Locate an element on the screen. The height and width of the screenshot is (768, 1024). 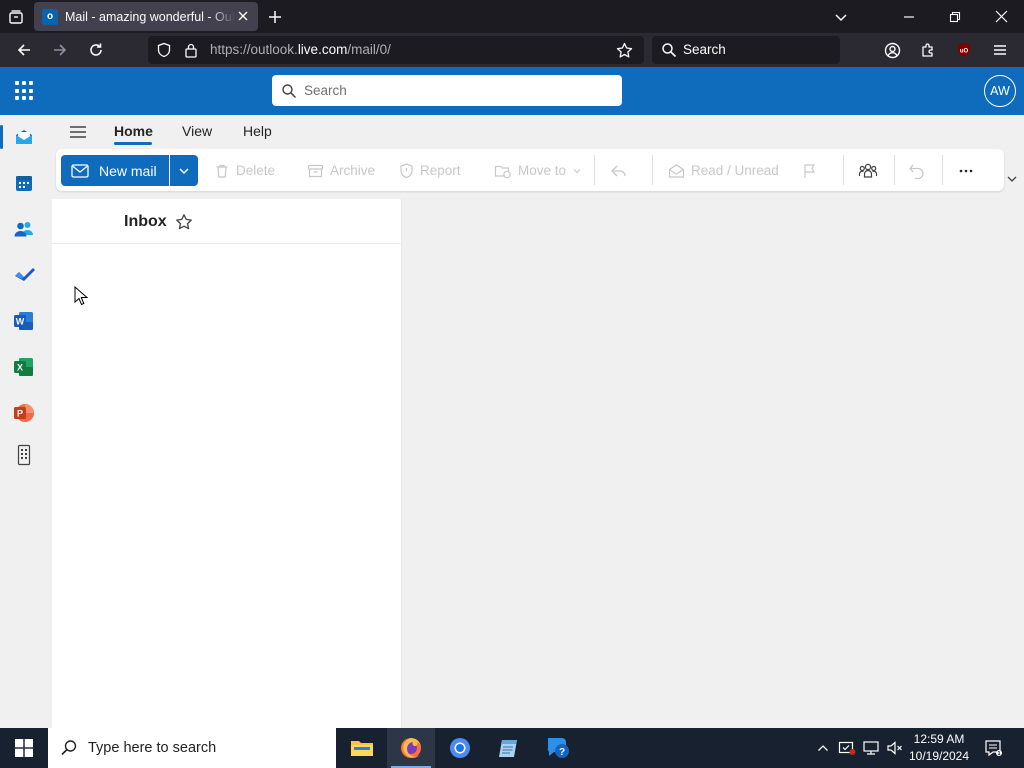
rail-more-apps is located at coordinates (24, 455).